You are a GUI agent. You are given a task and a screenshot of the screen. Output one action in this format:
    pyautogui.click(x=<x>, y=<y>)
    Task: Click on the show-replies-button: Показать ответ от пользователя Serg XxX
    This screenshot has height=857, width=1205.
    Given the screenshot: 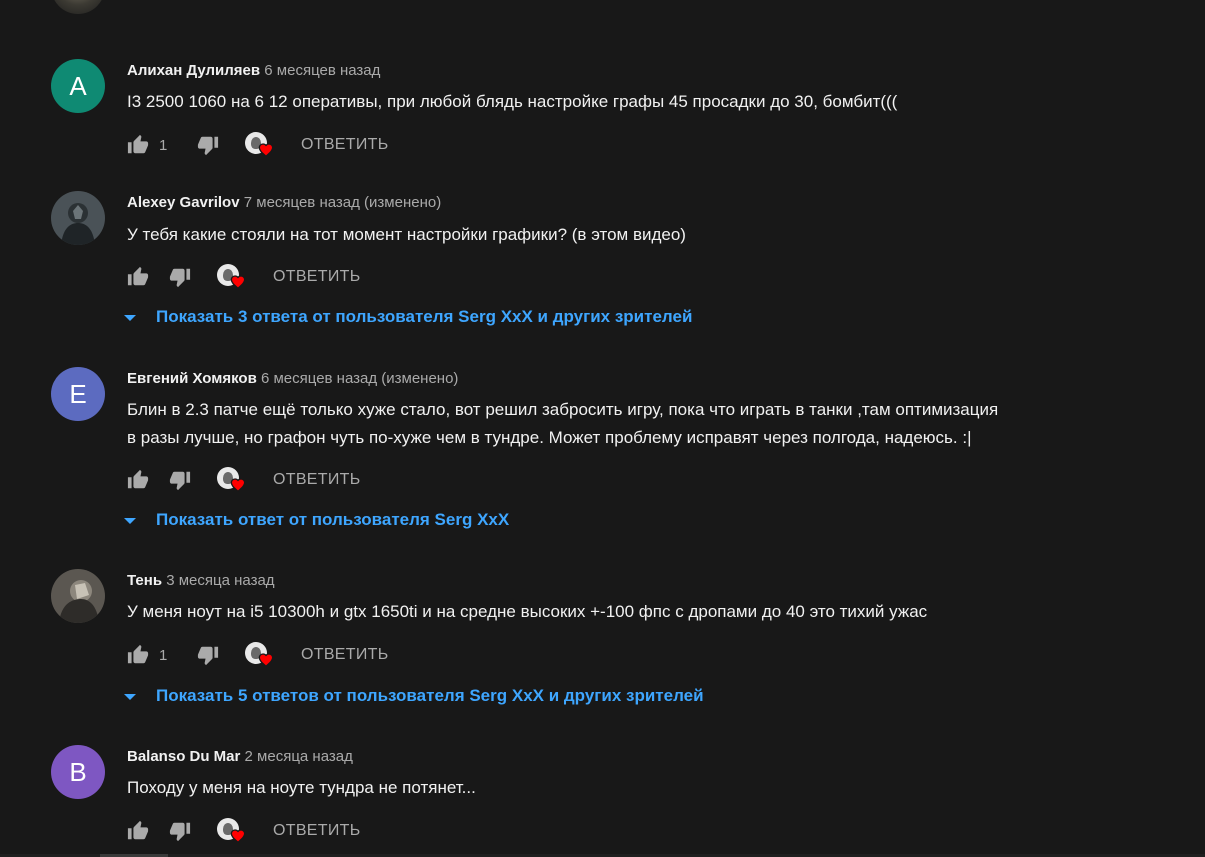 What is the action you would take?
    pyautogui.click(x=316, y=520)
    